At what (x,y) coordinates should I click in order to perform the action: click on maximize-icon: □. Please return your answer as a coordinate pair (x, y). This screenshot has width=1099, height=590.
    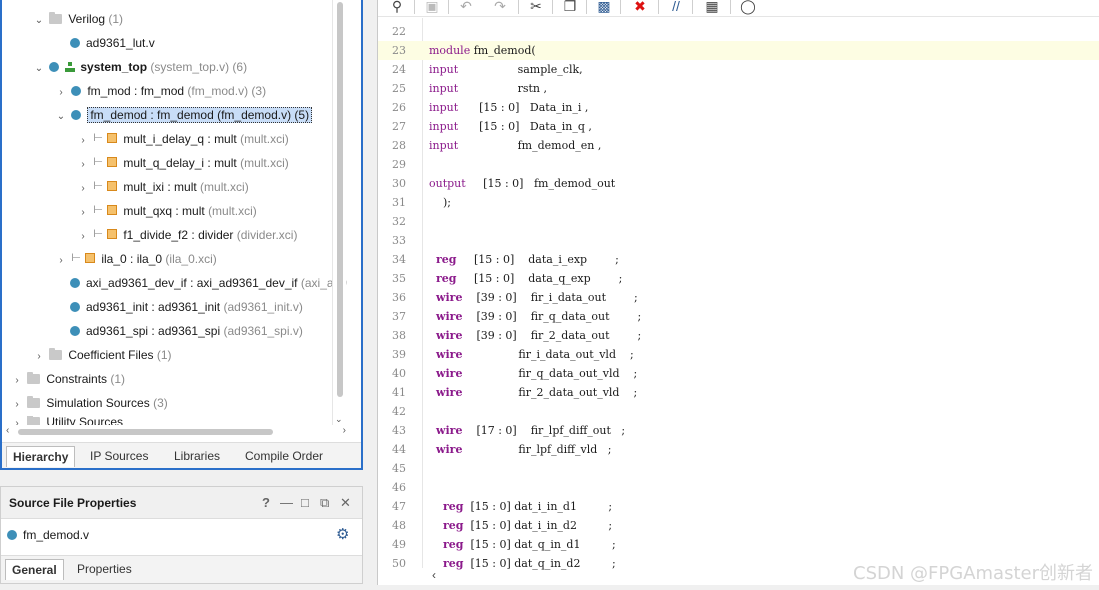
    Looking at the image, I should click on (305, 502).